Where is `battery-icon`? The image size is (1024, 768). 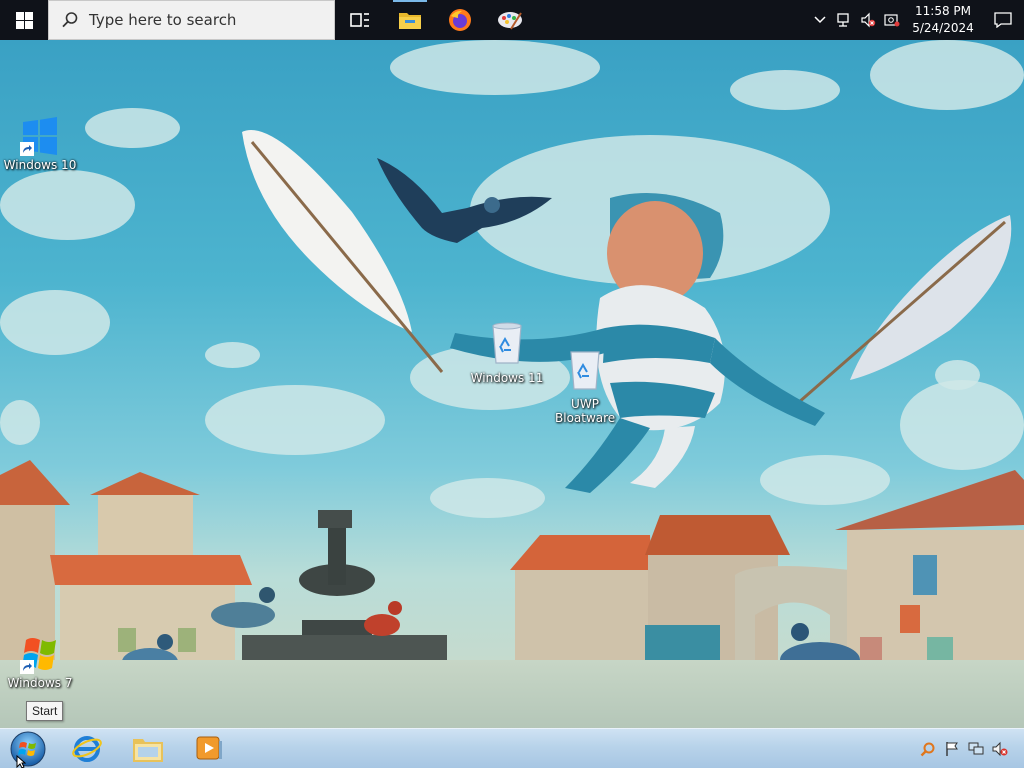
battery-icon is located at coordinates (892, 20).